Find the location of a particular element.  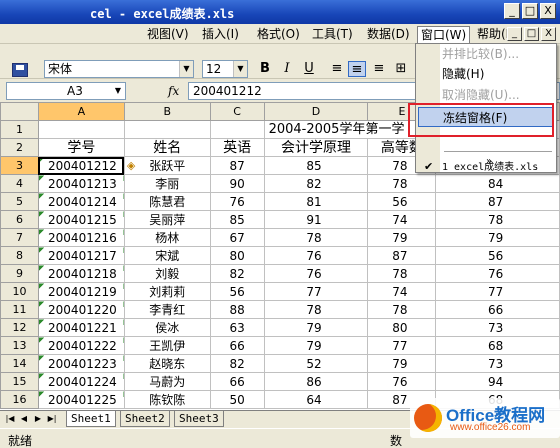

score-cell: 94 is located at coordinates (497, 381).